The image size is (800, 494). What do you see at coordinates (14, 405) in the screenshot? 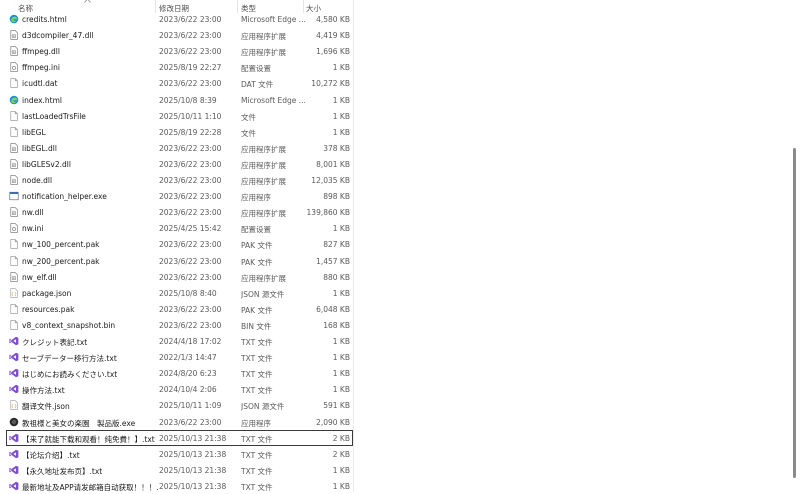
I see `json-icon` at bounding box center [14, 405].